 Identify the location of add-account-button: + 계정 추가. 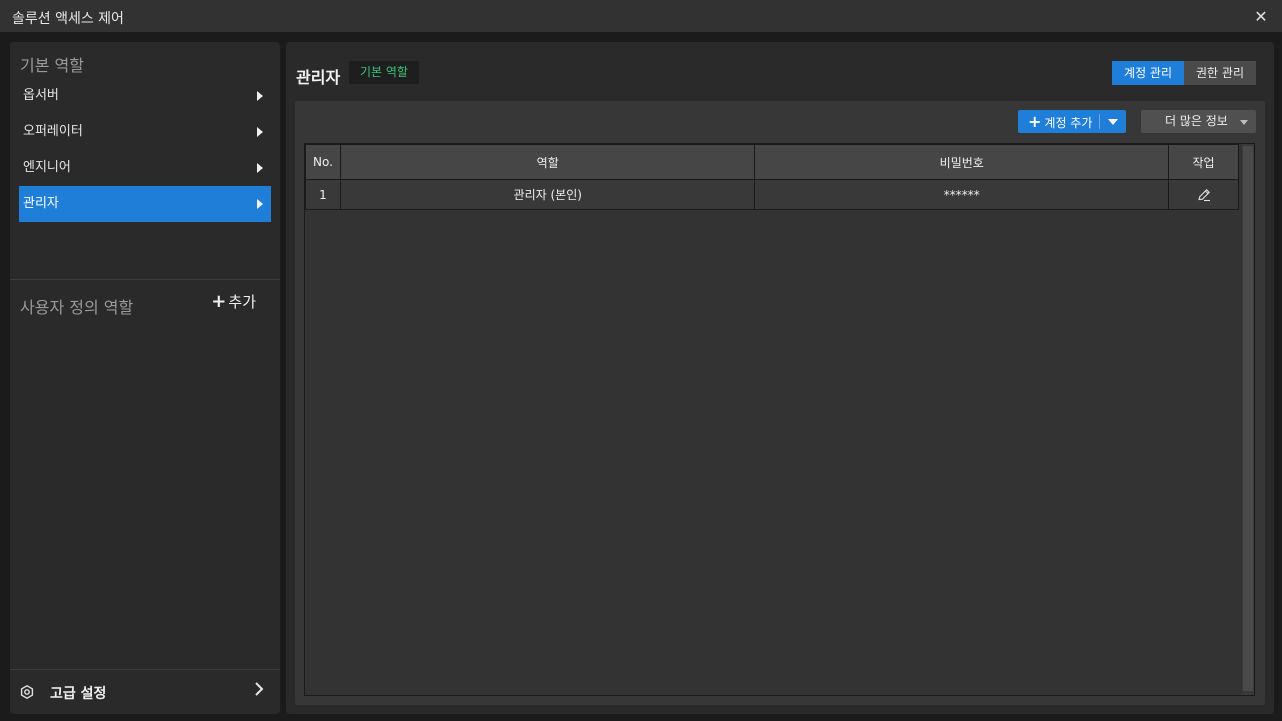
(1072, 121).